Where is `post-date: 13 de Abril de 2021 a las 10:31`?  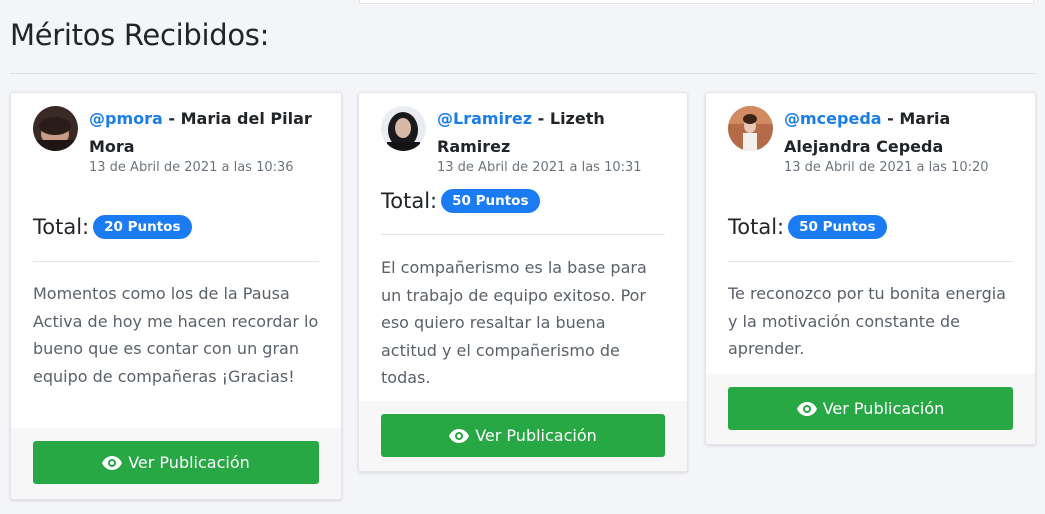
post-date: 13 de Abril de 2021 a las 10:31 is located at coordinates (539, 167).